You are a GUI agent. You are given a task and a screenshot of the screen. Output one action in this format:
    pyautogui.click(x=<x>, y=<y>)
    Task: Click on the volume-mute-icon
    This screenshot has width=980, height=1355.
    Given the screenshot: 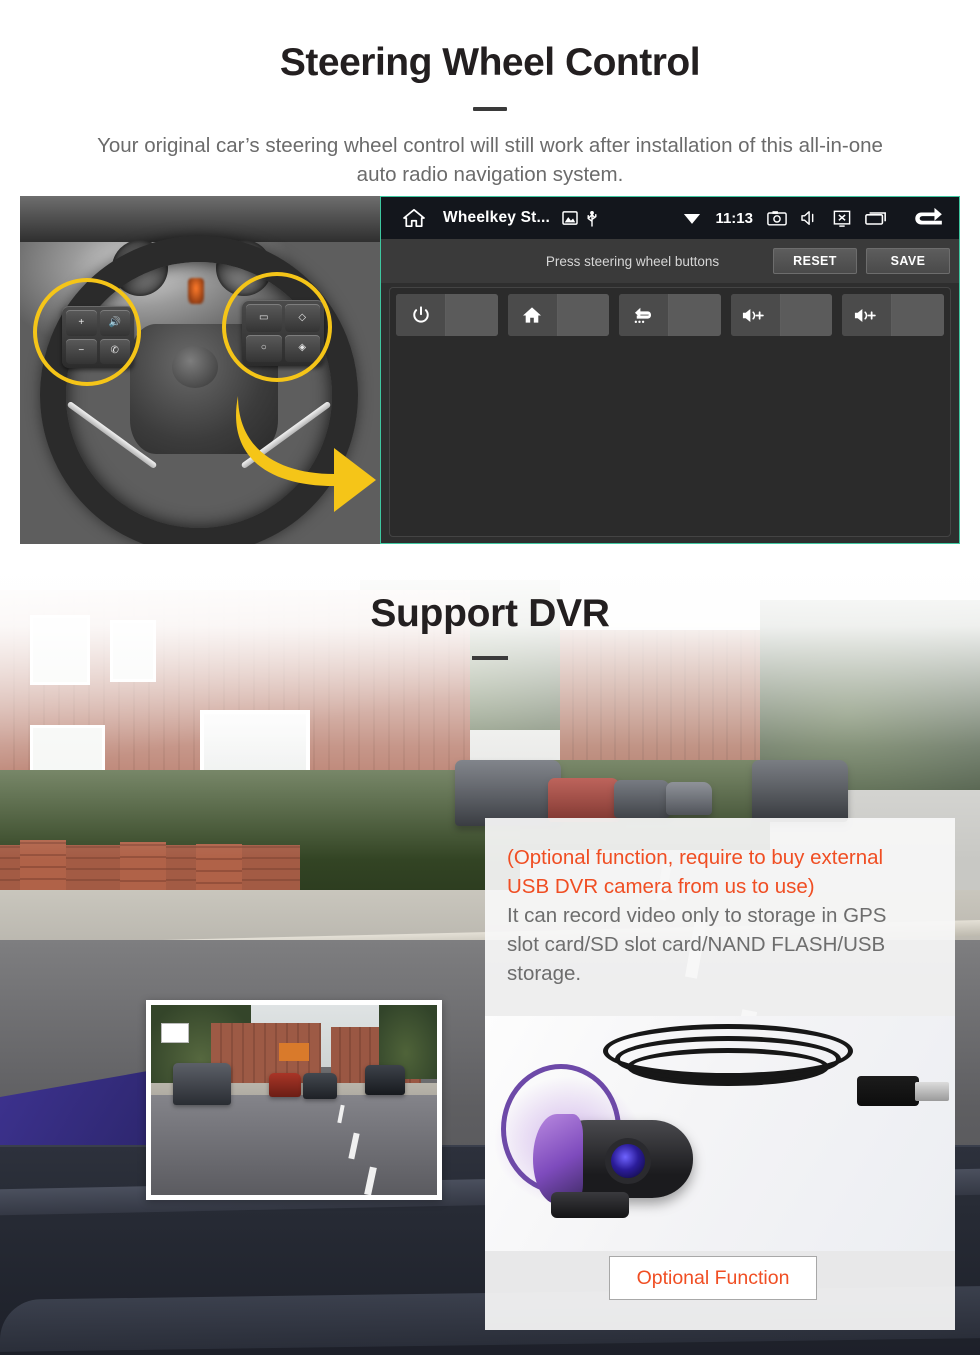 What is the action you would take?
    pyautogui.click(x=810, y=218)
    